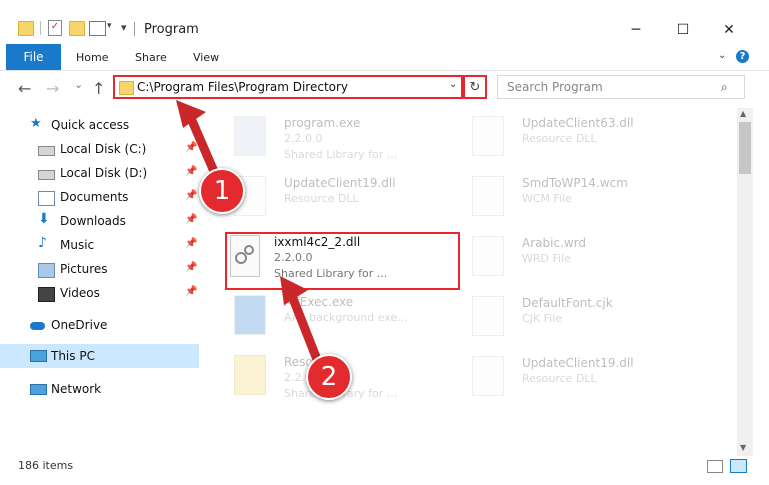  Describe the element at coordinates (249, 233) in the screenshot. I see `annotation-arrows` at that location.